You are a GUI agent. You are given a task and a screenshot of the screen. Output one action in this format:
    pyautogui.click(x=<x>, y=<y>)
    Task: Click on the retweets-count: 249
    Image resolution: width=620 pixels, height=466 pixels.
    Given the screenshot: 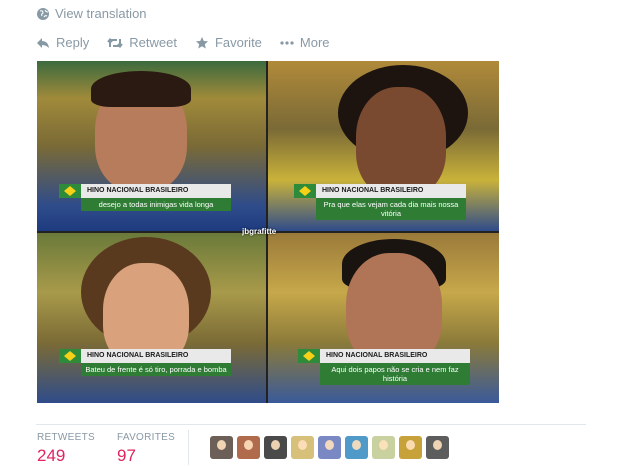 What is the action you would take?
    pyautogui.click(x=51, y=455)
    